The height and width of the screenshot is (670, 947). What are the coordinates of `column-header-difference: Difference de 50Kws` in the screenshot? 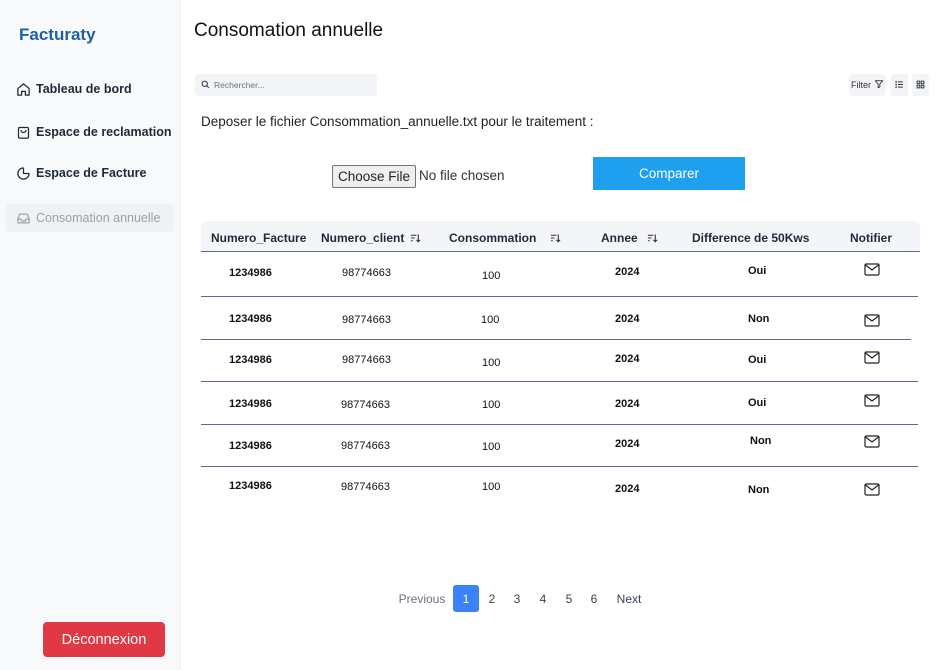 It's located at (751, 238).